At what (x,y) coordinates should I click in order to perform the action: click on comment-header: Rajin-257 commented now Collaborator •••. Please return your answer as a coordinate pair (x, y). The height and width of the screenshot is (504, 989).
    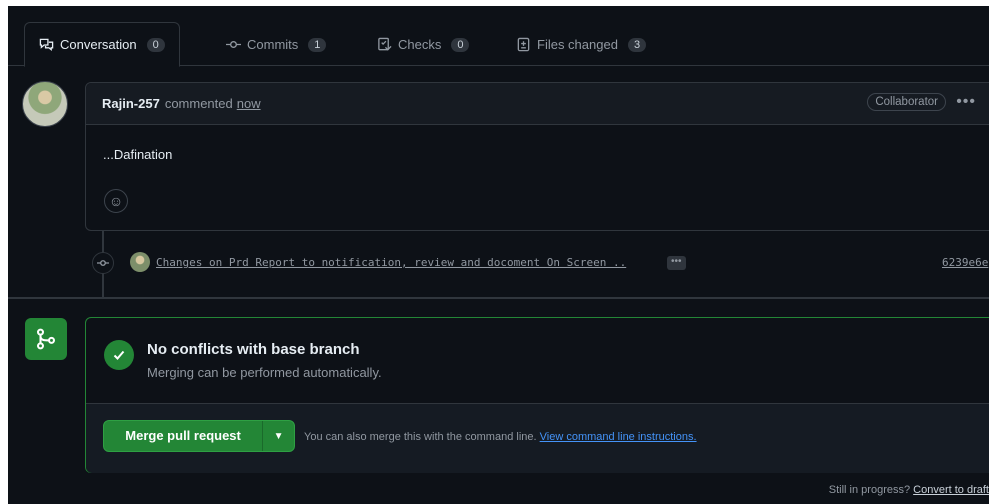
    Looking at the image, I should click on (537, 104).